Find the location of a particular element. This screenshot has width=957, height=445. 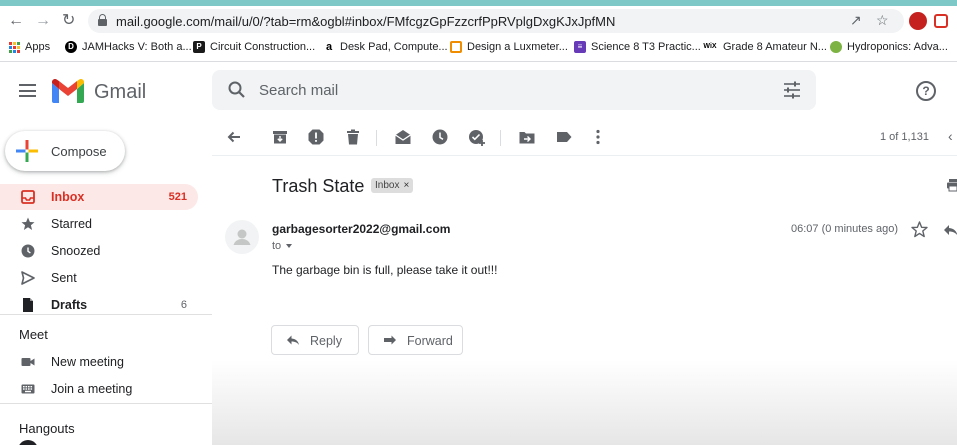

hangouts-section-title: Hangouts is located at coordinates (47, 428).